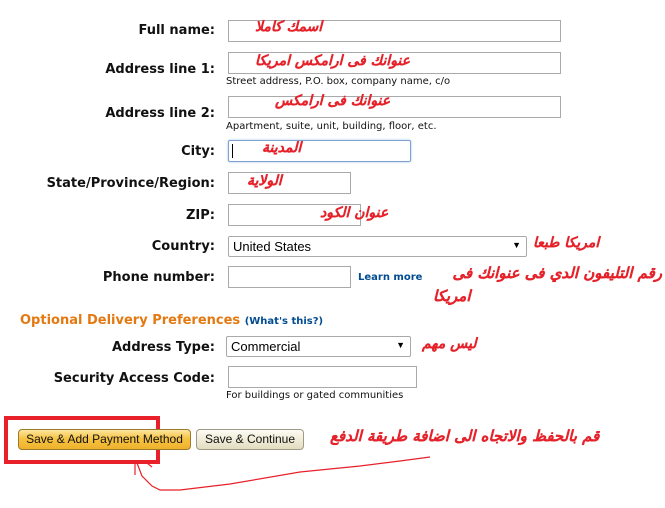 The image size is (665, 508). I want to click on annotation-arrow, so click(282, 473).